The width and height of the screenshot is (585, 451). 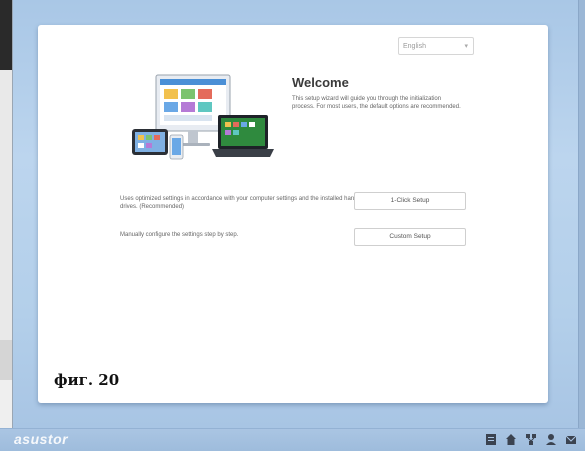 What do you see at coordinates (551, 439) in the screenshot?
I see `user-icon` at bounding box center [551, 439].